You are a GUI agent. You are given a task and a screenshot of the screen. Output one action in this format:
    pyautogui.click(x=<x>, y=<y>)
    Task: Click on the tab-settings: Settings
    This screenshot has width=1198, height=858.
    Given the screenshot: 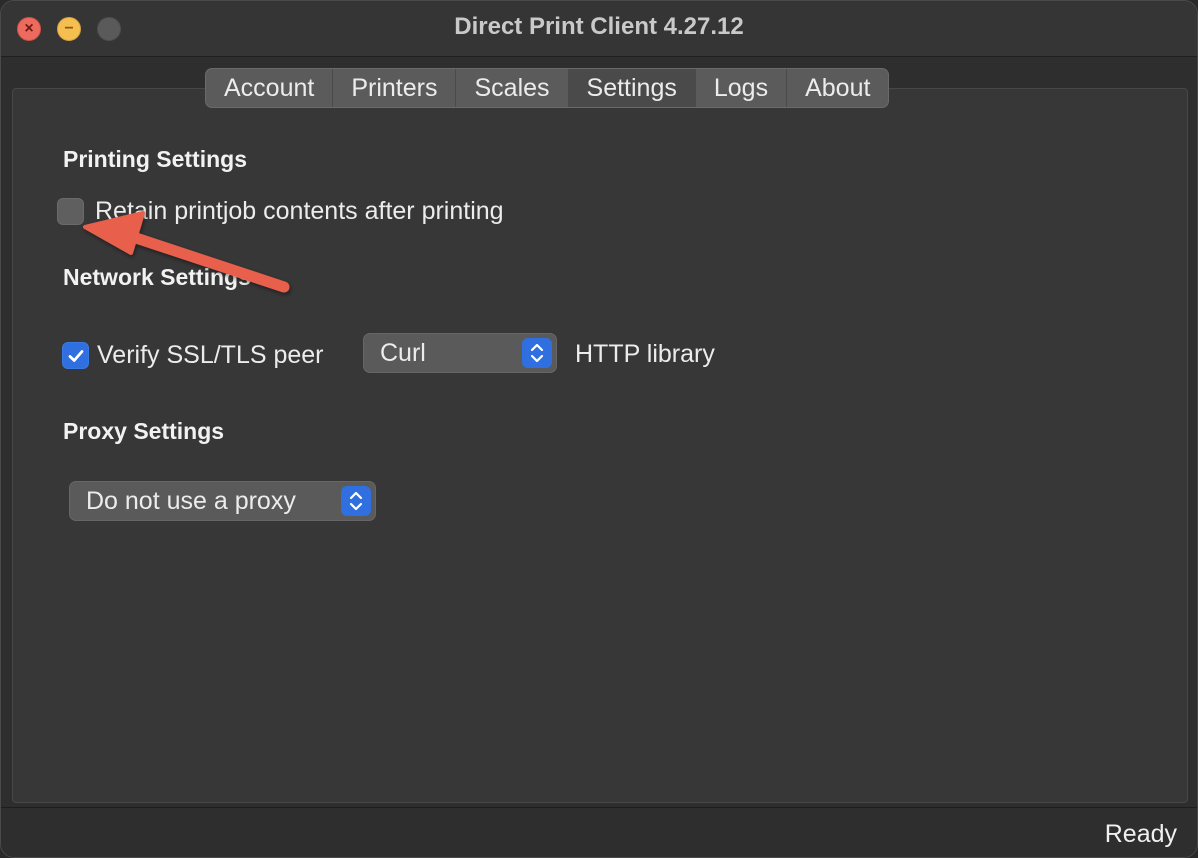 What is the action you would take?
    pyautogui.click(x=632, y=88)
    